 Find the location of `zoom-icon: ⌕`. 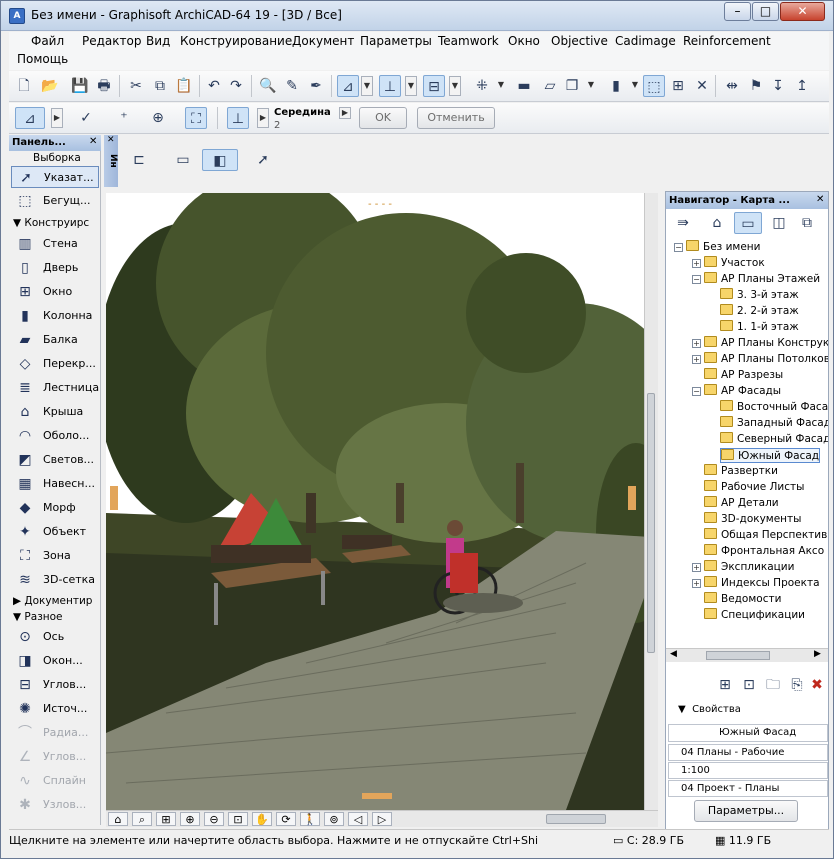

zoom-icon: ⌕ is located at coordinates (142, 819).